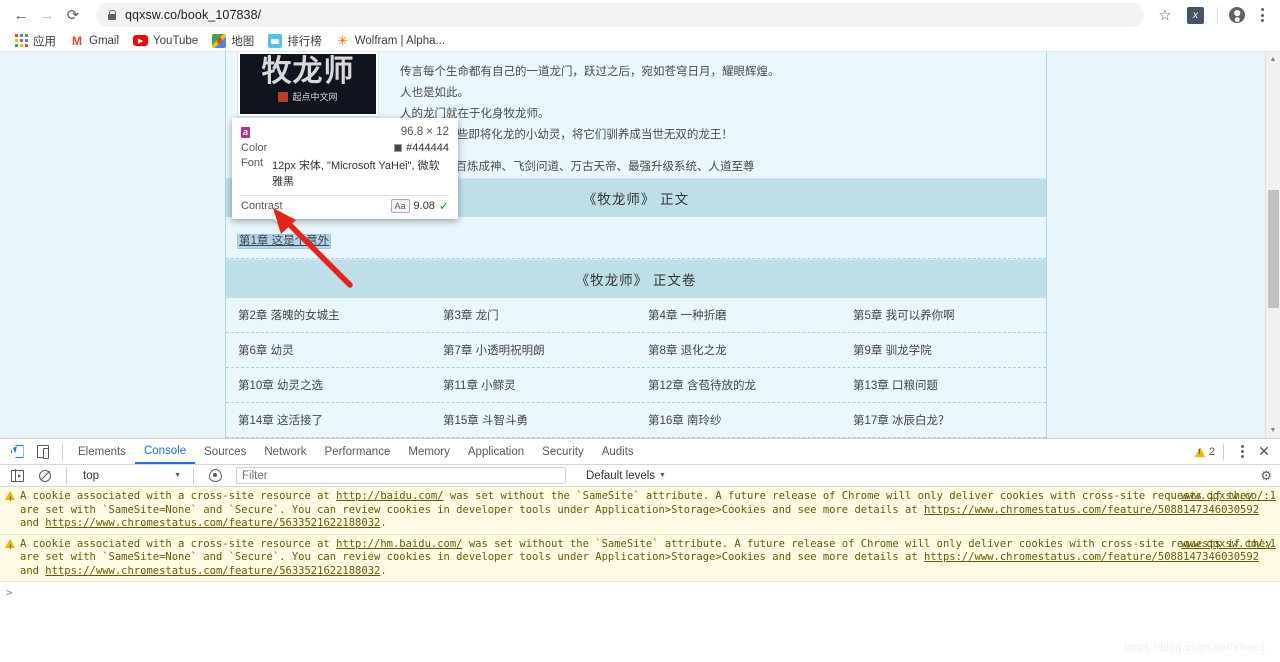  Describe the element at coordinates (485, 421) in the screenshot. I see `chapter-link: 第15章 斗智斗勇` at that location.